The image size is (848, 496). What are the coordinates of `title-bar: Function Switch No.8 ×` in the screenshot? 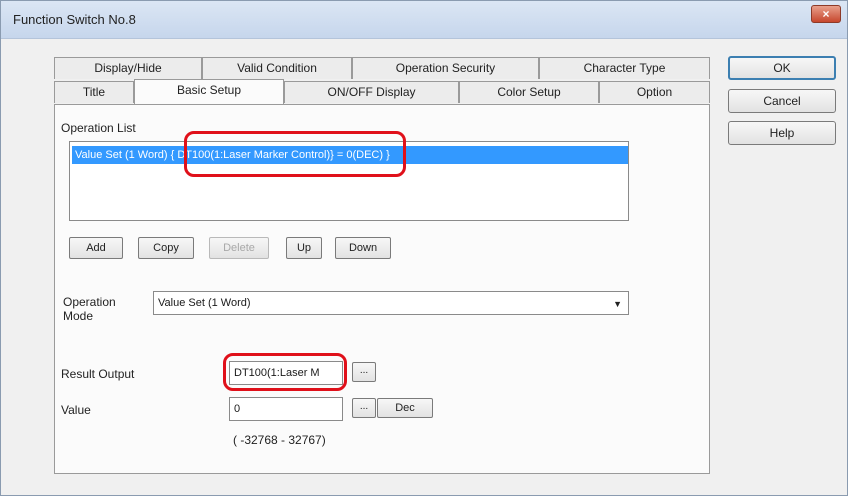 It's located at (424, 20).